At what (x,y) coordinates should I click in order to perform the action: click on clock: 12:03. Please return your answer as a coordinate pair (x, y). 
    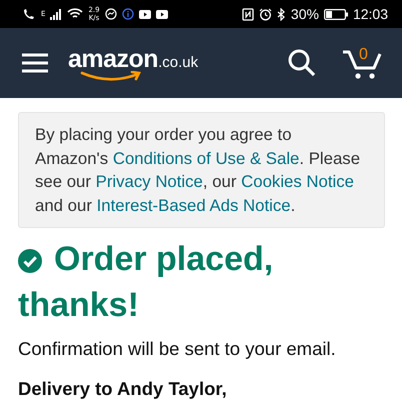
    Looking at the image, I should click on (370, 14).